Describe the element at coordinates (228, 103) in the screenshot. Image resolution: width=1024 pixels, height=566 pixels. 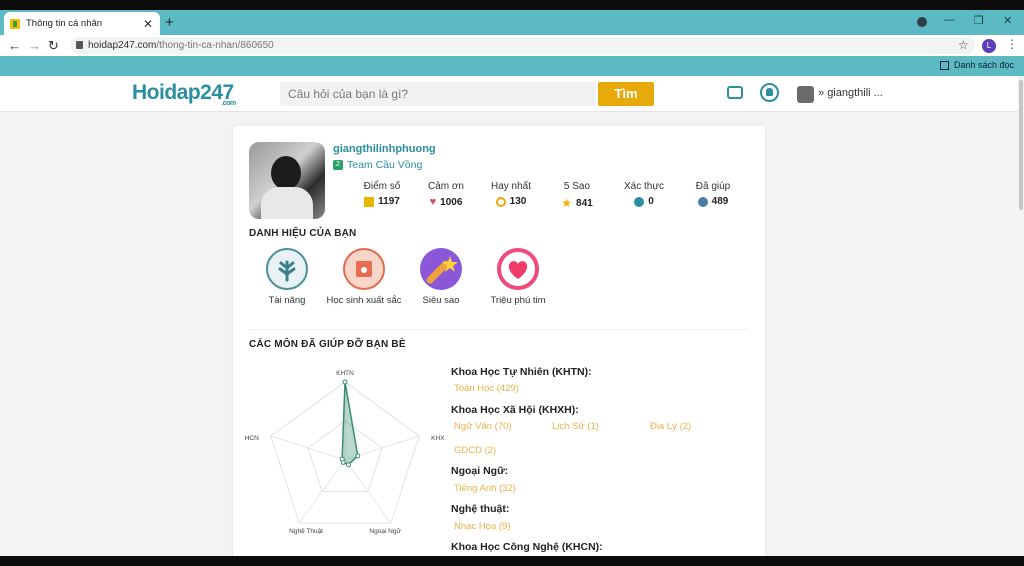
I see `logo-suffix: .com` at that location.